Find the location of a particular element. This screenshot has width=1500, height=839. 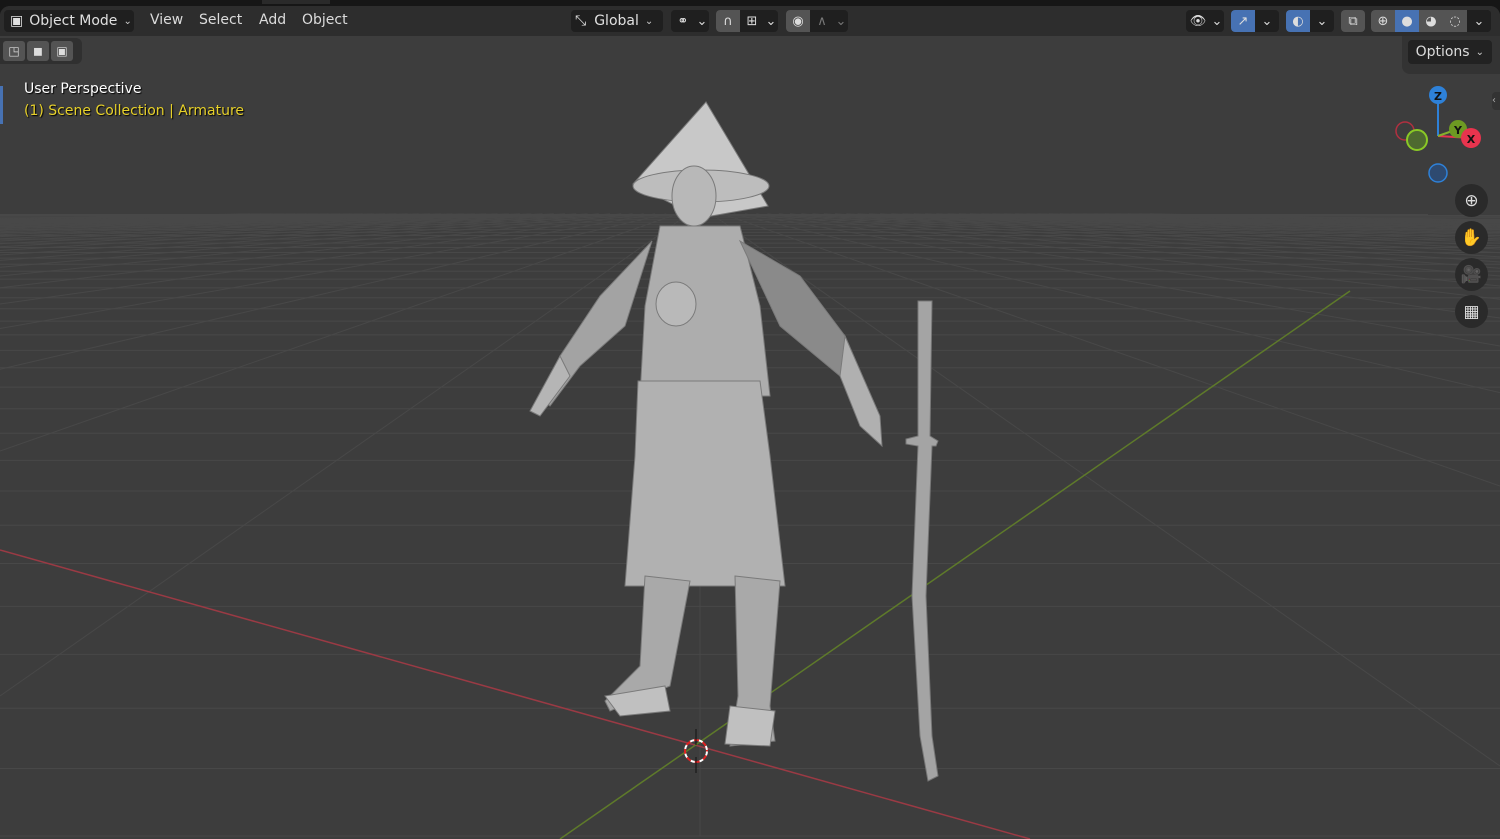

overlay-icon: ◐ is located at coordinates (1298, 21).